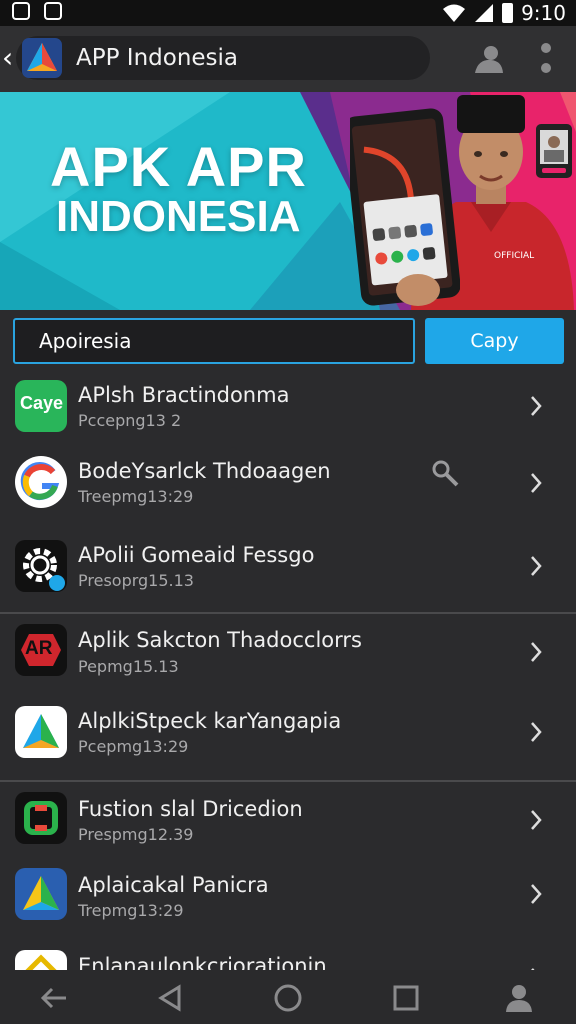 This screenshot has width=576, height=1024. What do you see at coordinates (136, 580) in the screenshot?
I see `item-subtitle: Presoprg15.13` at bounding box center [136, 580].